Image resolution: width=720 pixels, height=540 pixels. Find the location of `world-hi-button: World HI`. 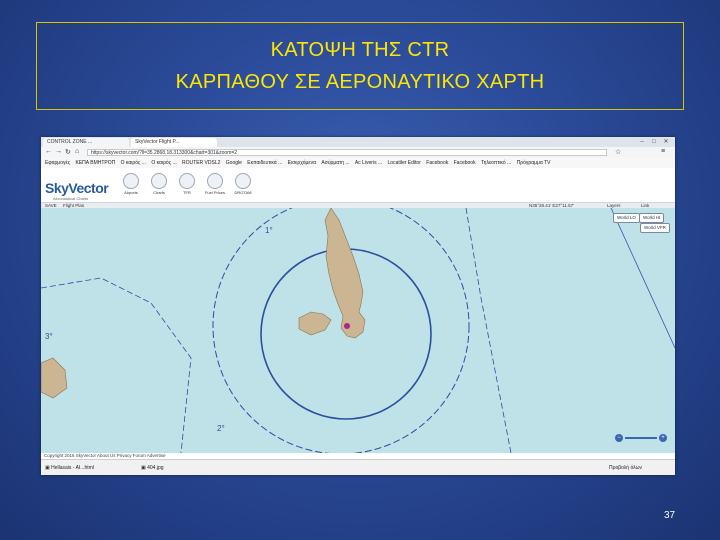

world-hi-button: World HI is located at coordinates (652, 218).